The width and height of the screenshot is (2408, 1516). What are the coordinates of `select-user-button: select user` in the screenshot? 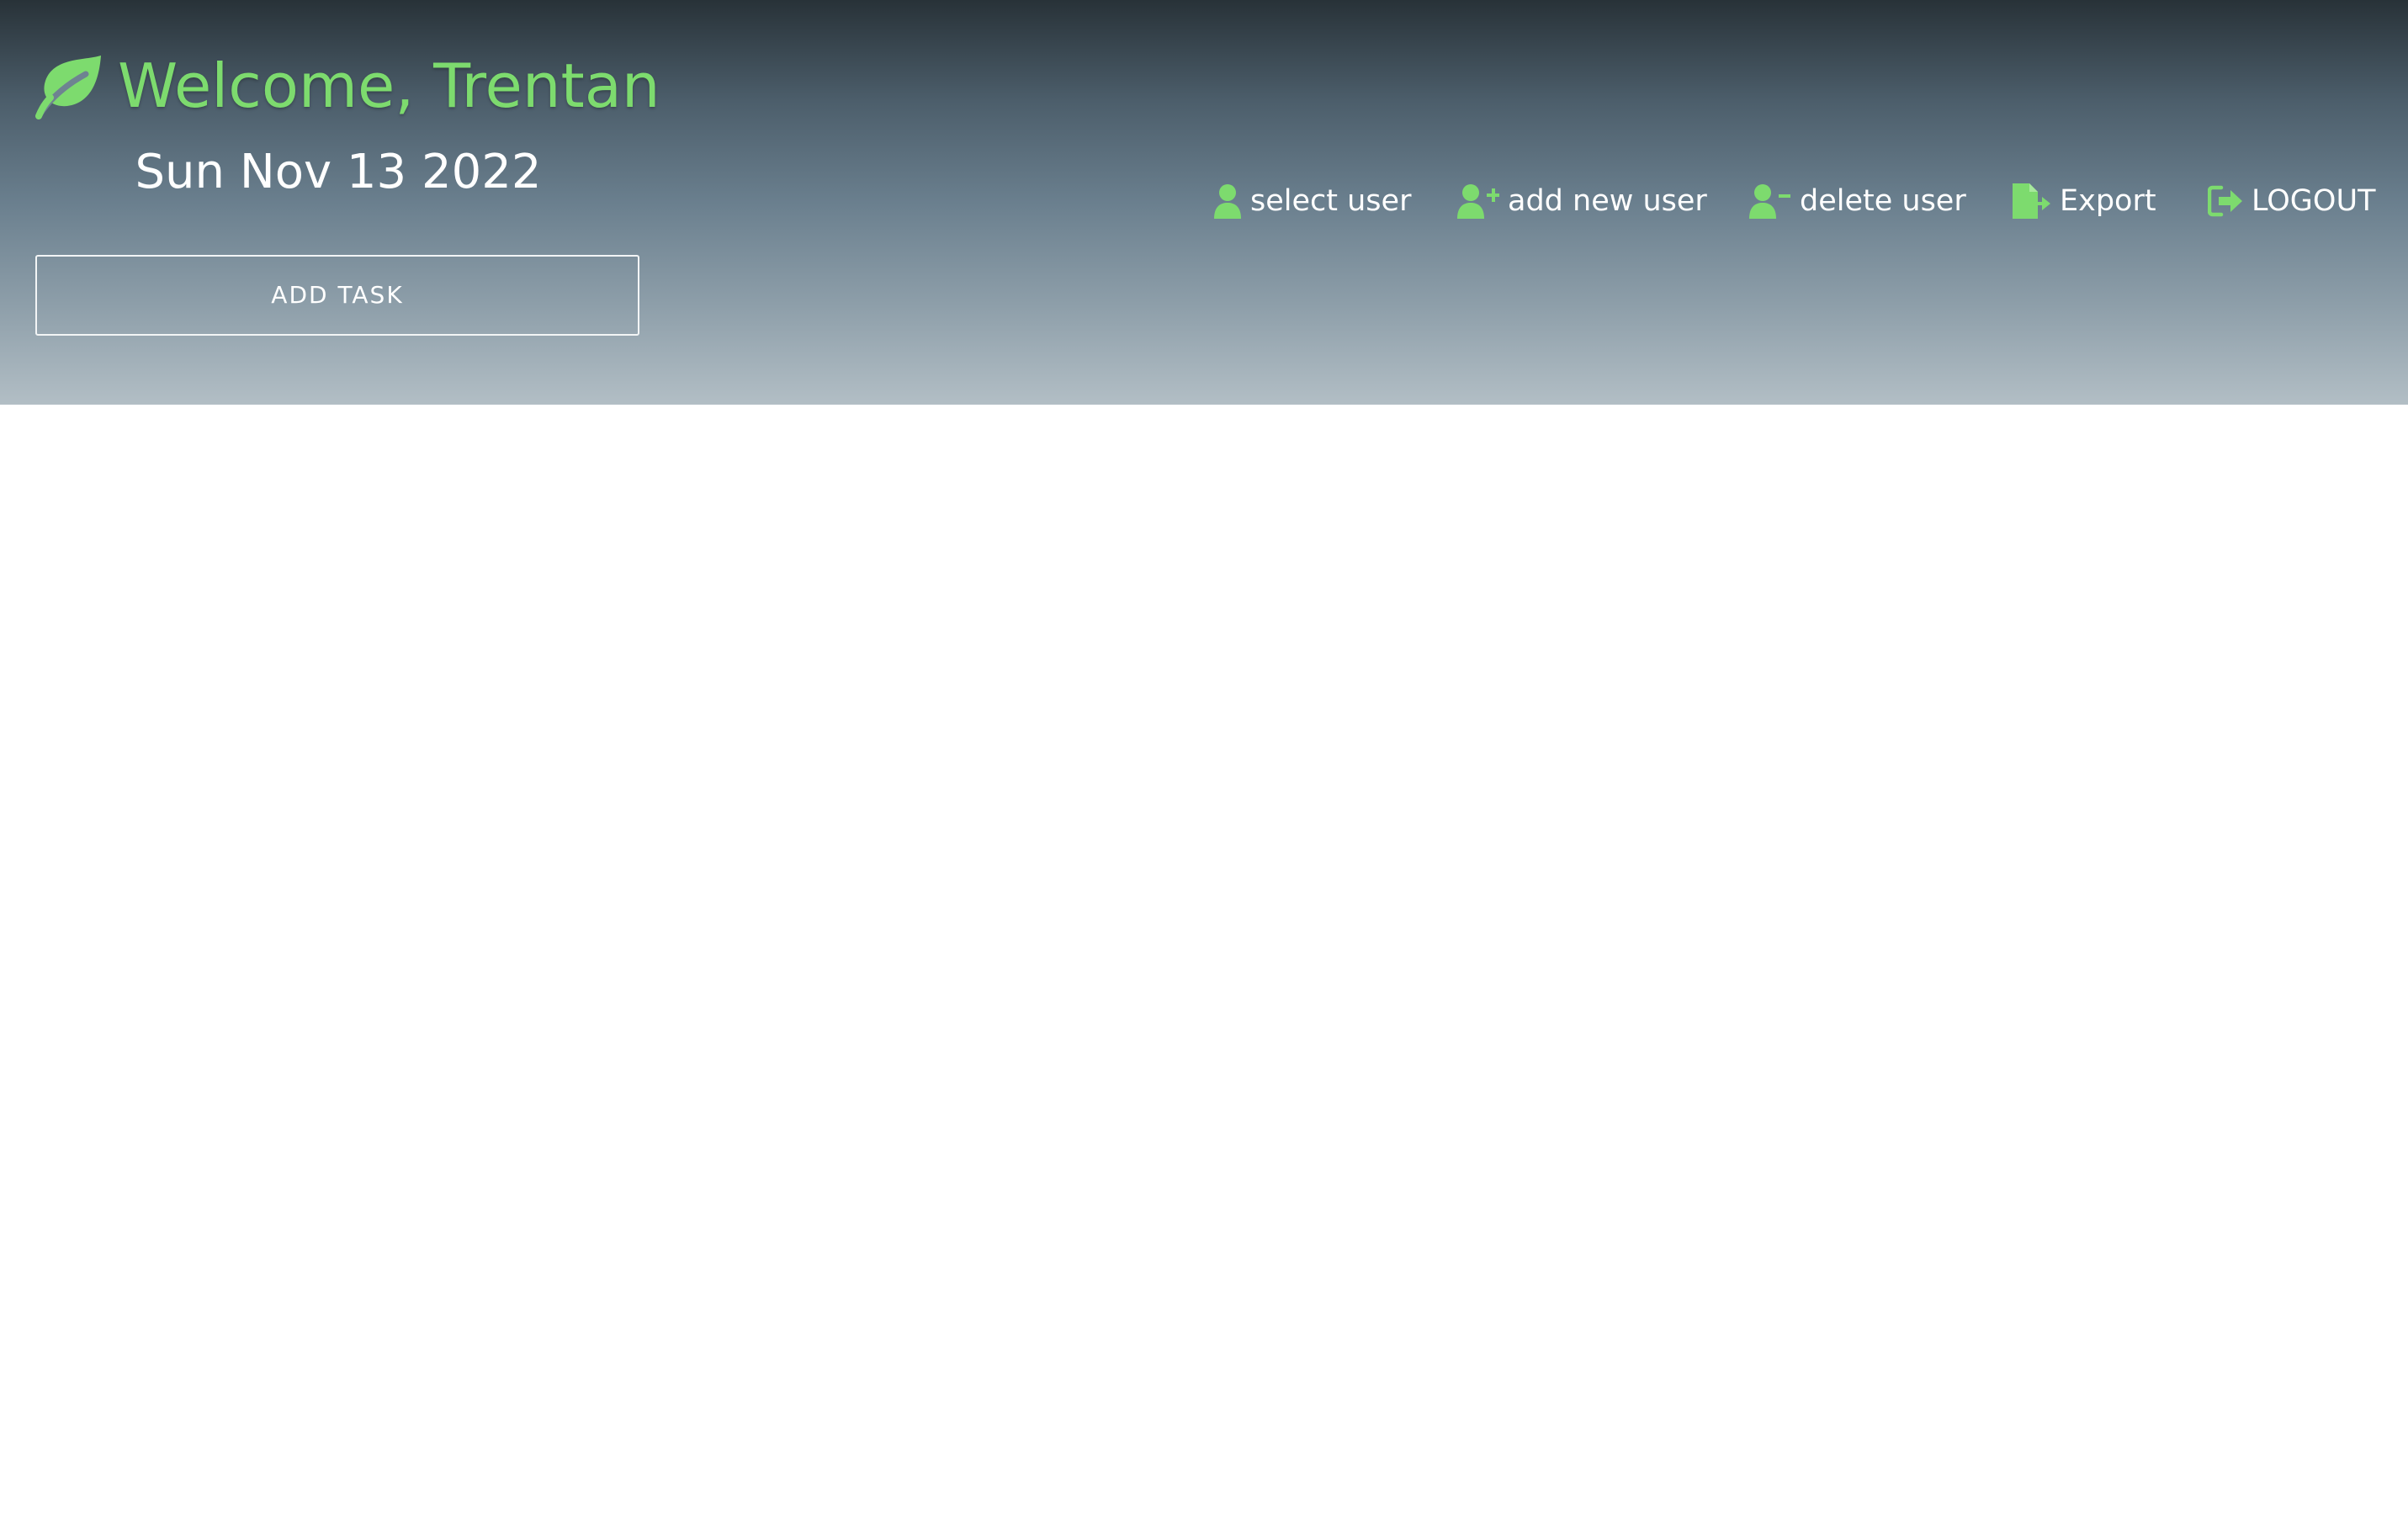 It's located at (1312, 201).